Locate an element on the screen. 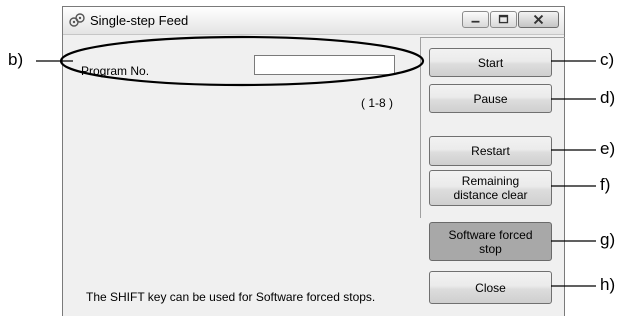  maximize-button is located at coordinates (503, 19).